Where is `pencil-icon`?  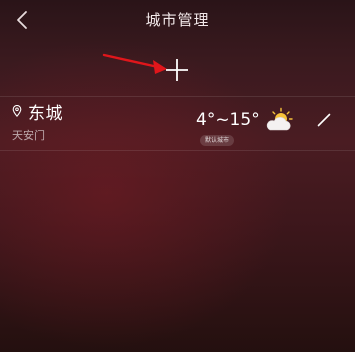
pencil-icon is located at coordinates (324, 120).